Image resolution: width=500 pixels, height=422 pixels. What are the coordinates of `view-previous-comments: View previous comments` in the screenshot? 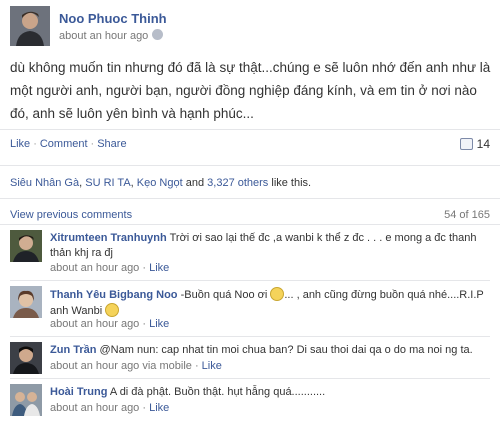 It's located at (71, 215).